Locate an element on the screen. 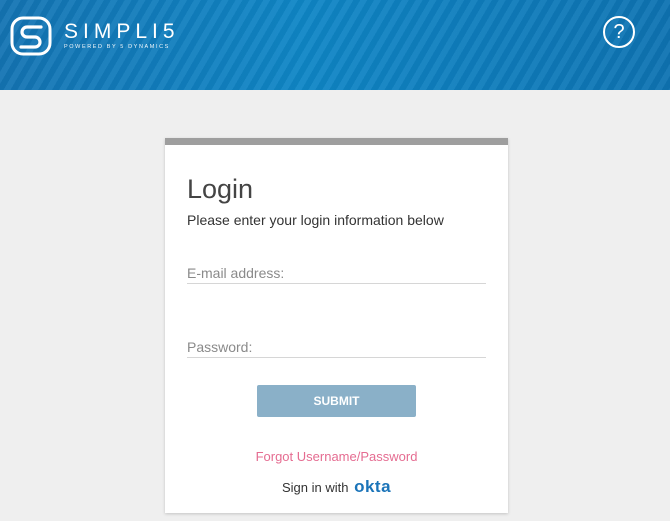 Image resolution: width=670 pixels, height=521 pixels. submit-button: SUBMIT is located at coordinates (336, 401).